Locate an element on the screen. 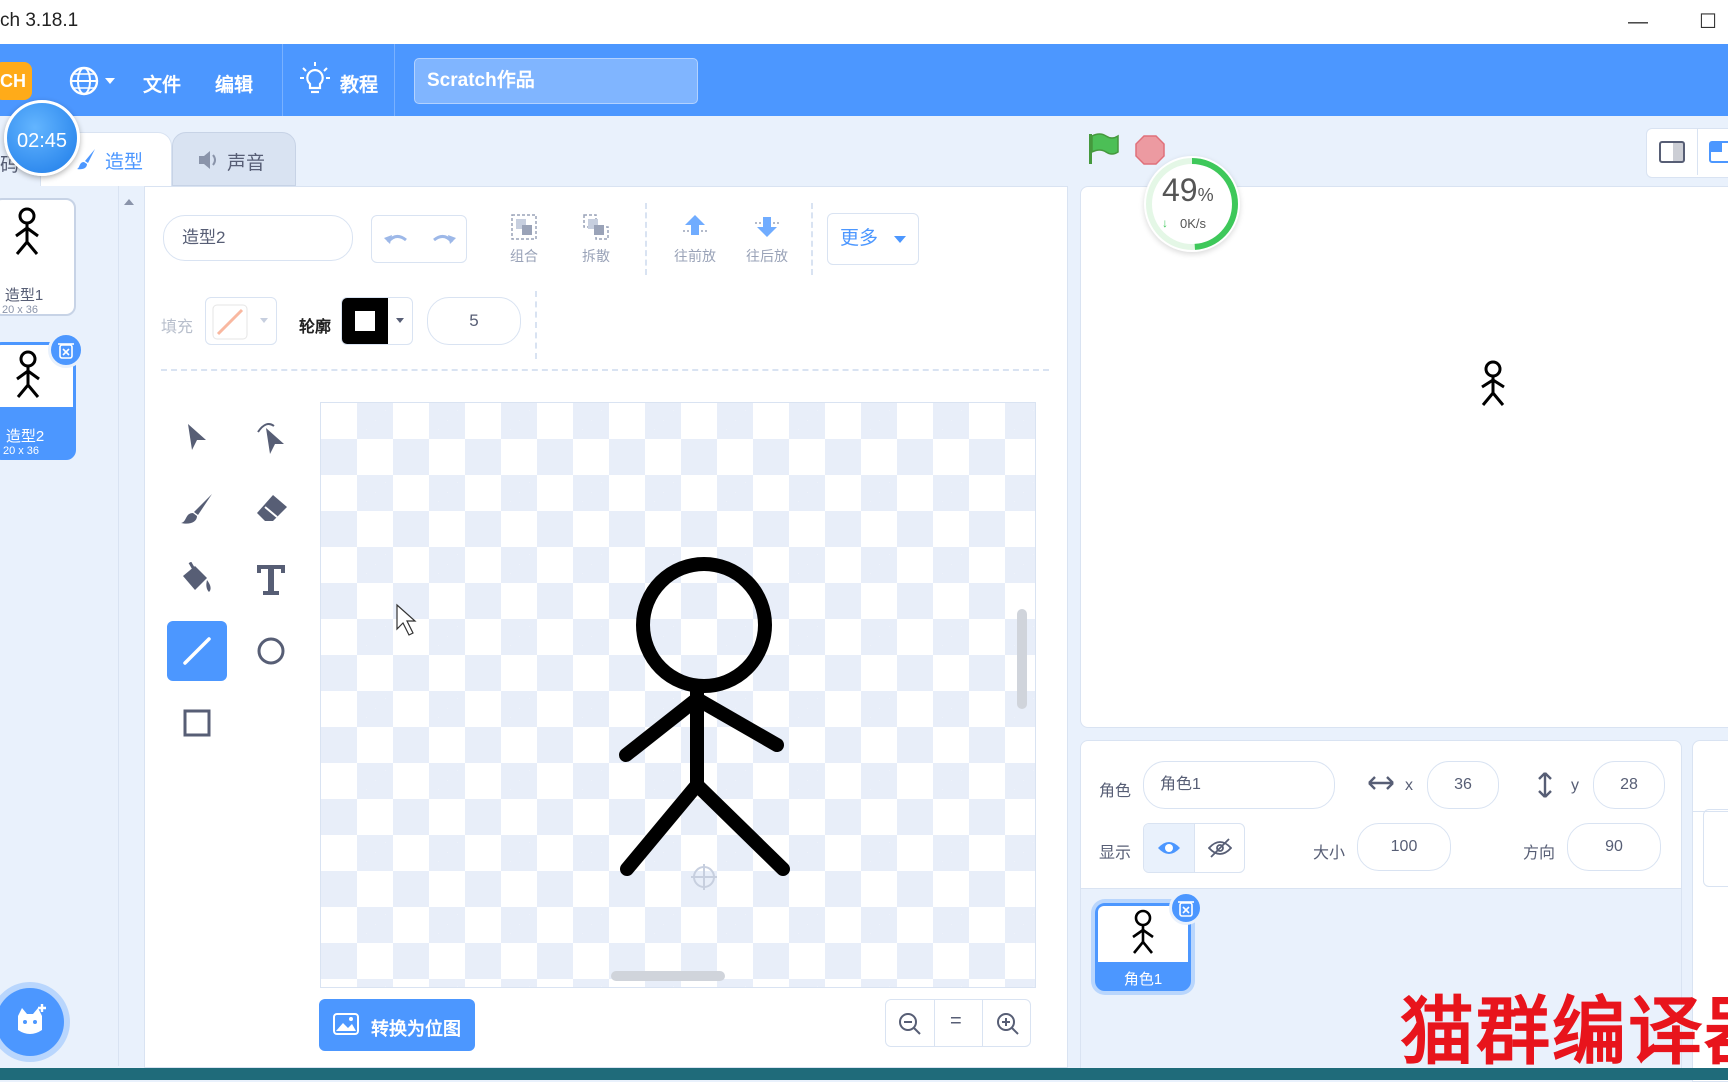 The height and width of the screenshot is (1082, 1728). show-button is located at coordinates (1169, 848).